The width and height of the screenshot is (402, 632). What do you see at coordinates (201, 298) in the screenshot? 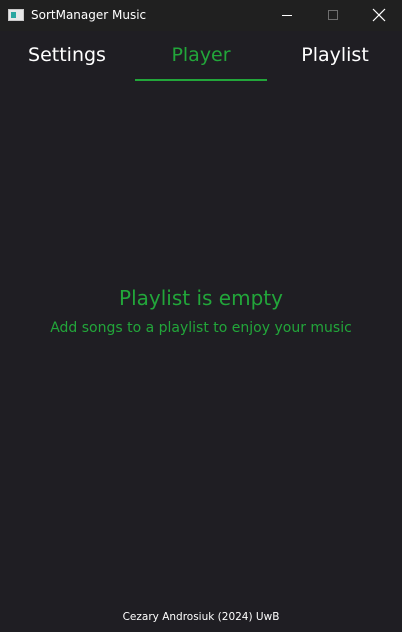
I see `empty-playlist-title: Playlist is empty` at bounding box center [201, 298].